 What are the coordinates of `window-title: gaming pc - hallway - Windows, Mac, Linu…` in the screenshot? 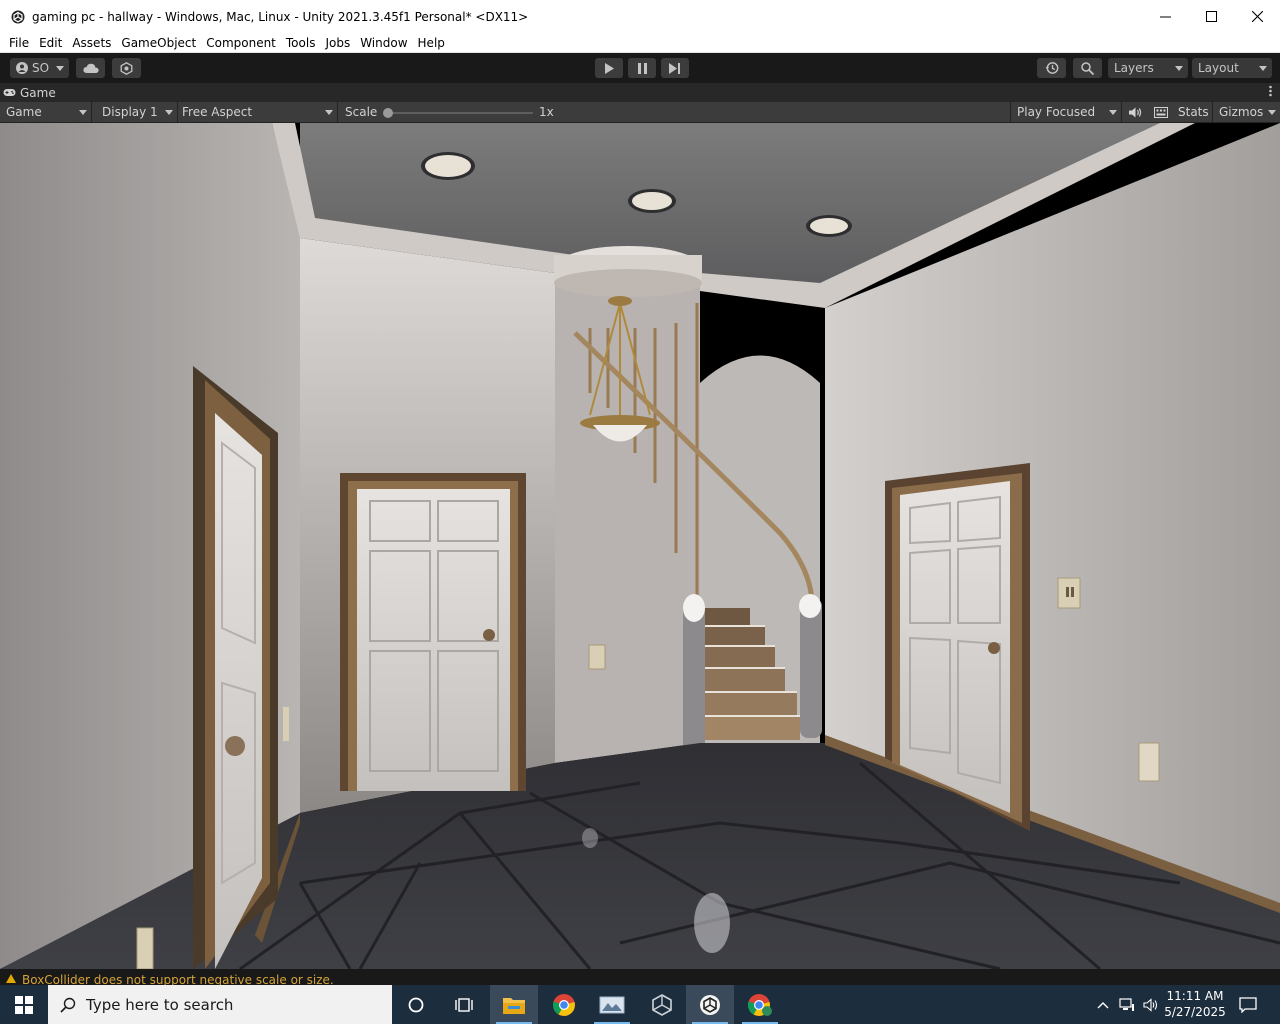 It's located at (280, 16).